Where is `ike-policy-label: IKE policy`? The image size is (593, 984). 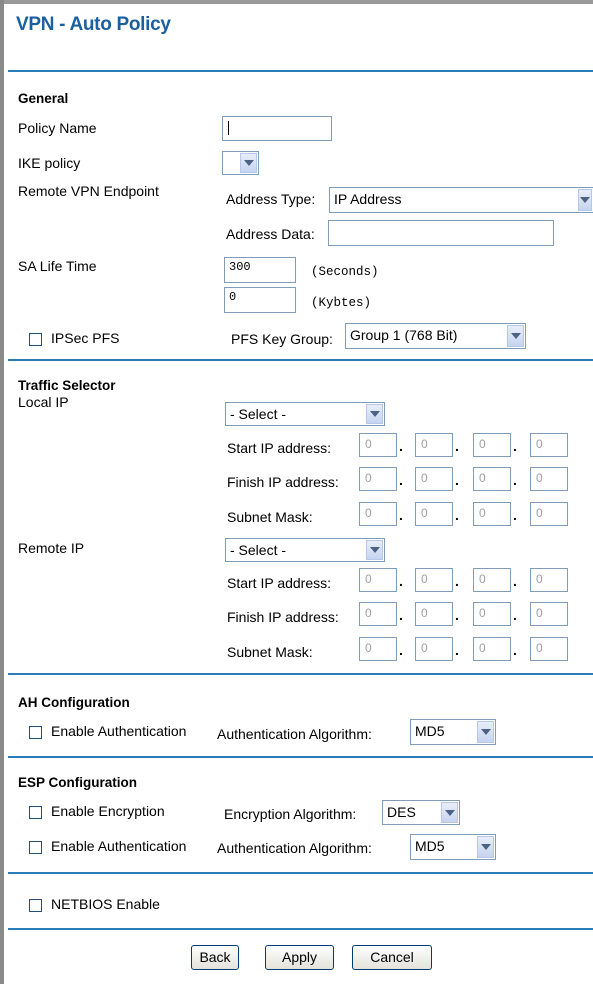
ike-policy-label: IKE policy is located at coordinates (49, 163).